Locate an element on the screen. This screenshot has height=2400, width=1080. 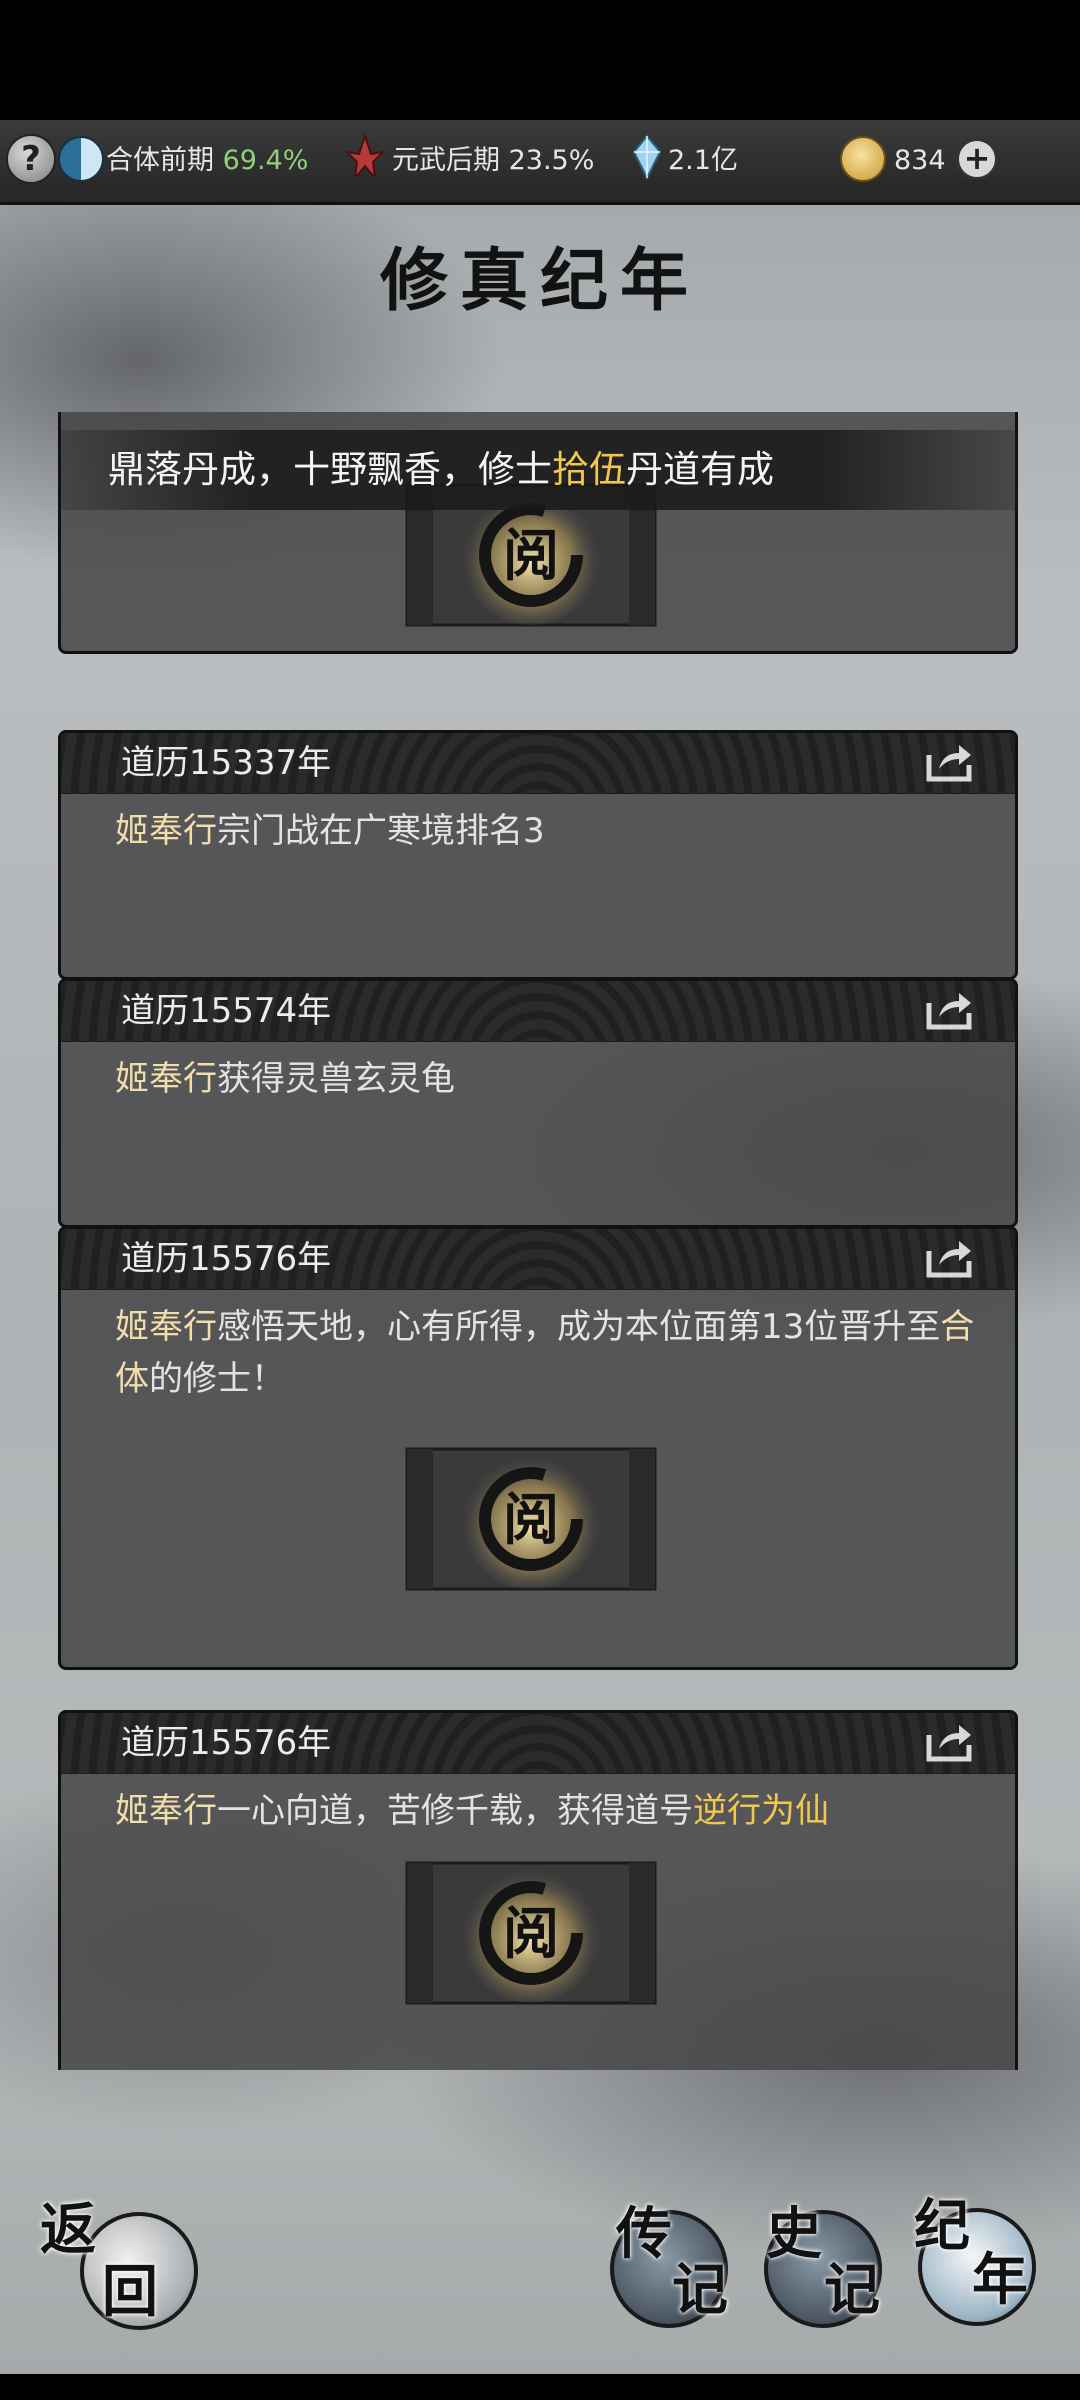
event-description-end: 的修士！ is located at coordinates (217, 1379).